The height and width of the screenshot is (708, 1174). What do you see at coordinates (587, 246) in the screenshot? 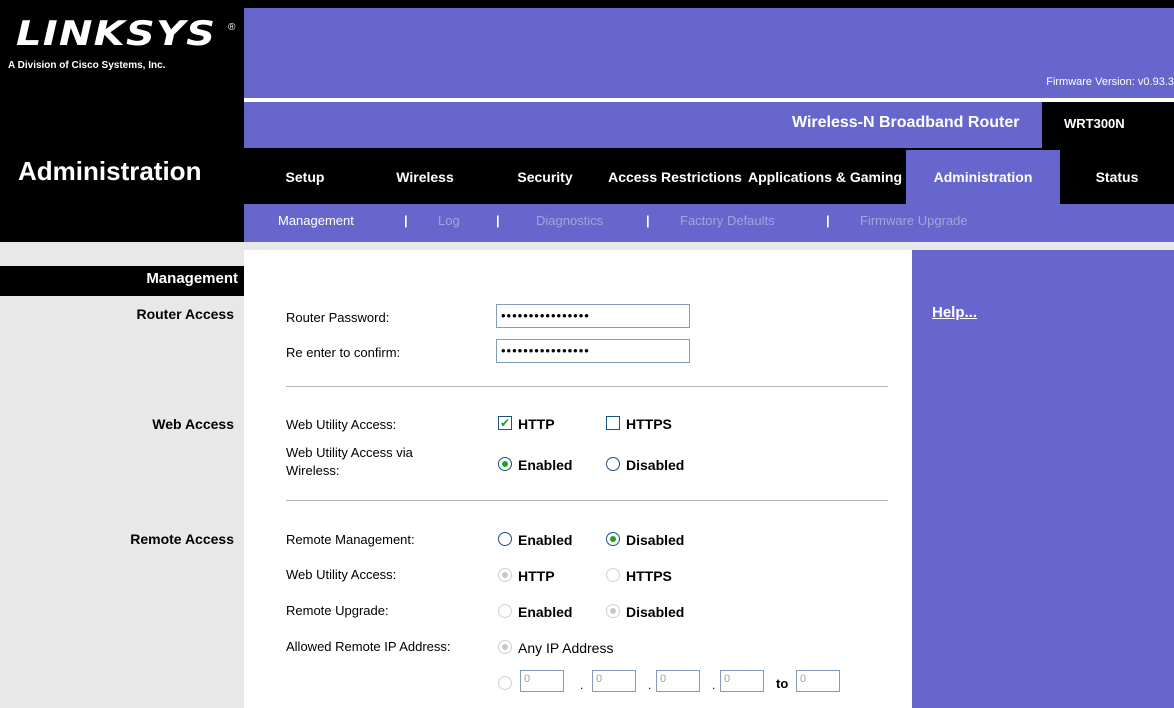
I see `body-strip` at bounding box center [587, 246].